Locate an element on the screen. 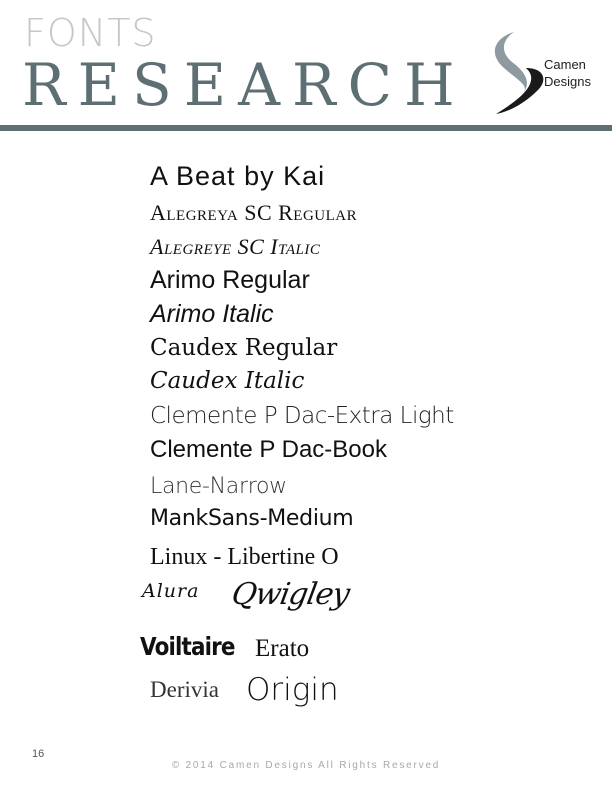  logo-line-camen: Camen is located at coordinates (565, 64).